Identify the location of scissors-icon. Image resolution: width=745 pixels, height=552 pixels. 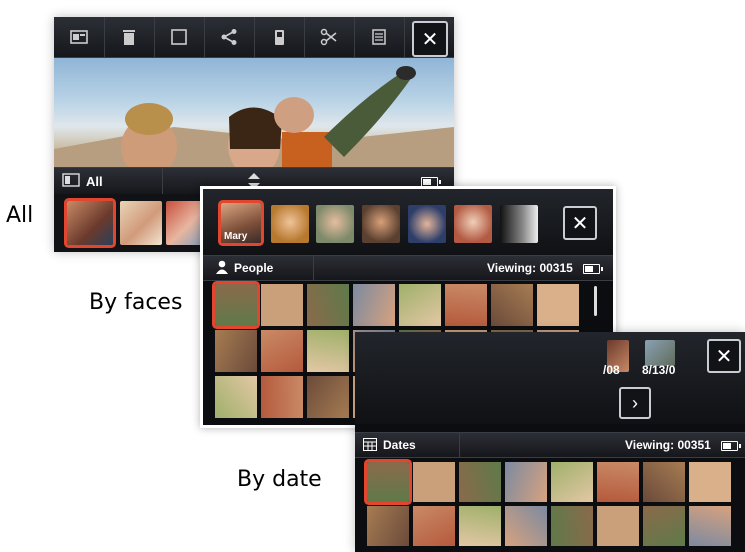
(328, 37).